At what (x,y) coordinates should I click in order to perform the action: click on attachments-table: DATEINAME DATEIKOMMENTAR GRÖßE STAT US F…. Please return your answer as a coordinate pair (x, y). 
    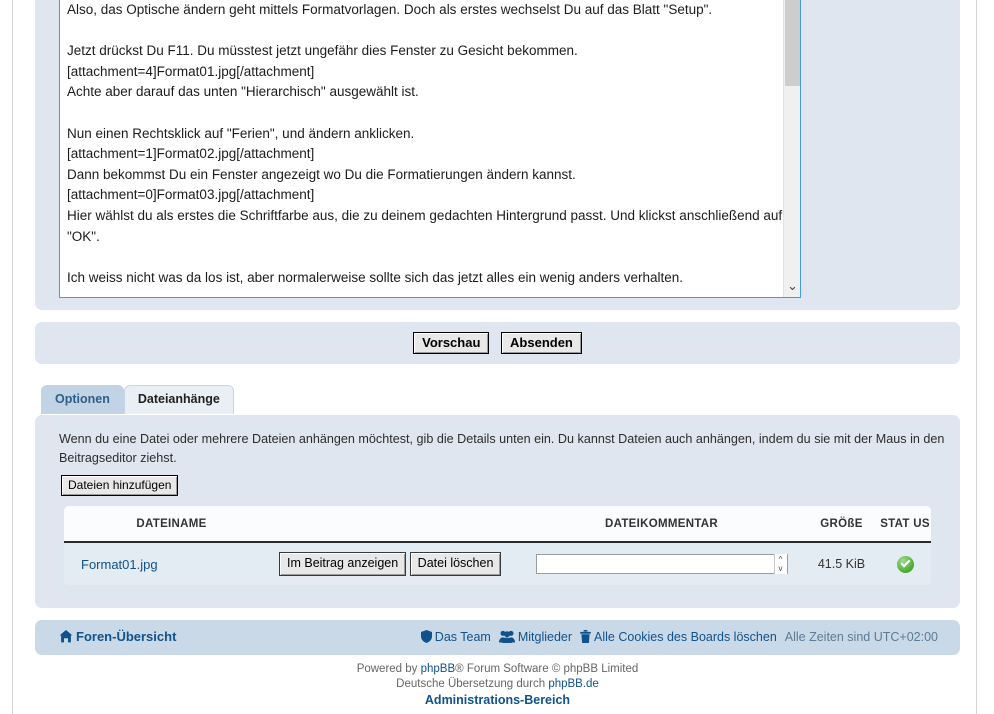
    Looking at the image, I should click on (497, 545).